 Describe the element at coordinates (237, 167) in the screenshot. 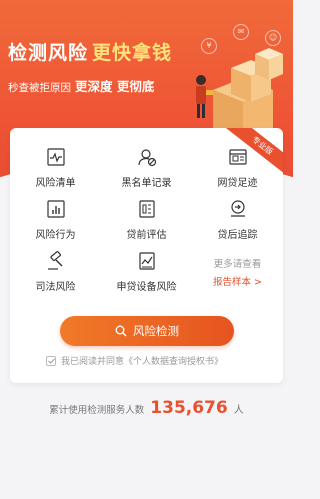

I see `service-loan-footprint: 网贷足迹` at that location.